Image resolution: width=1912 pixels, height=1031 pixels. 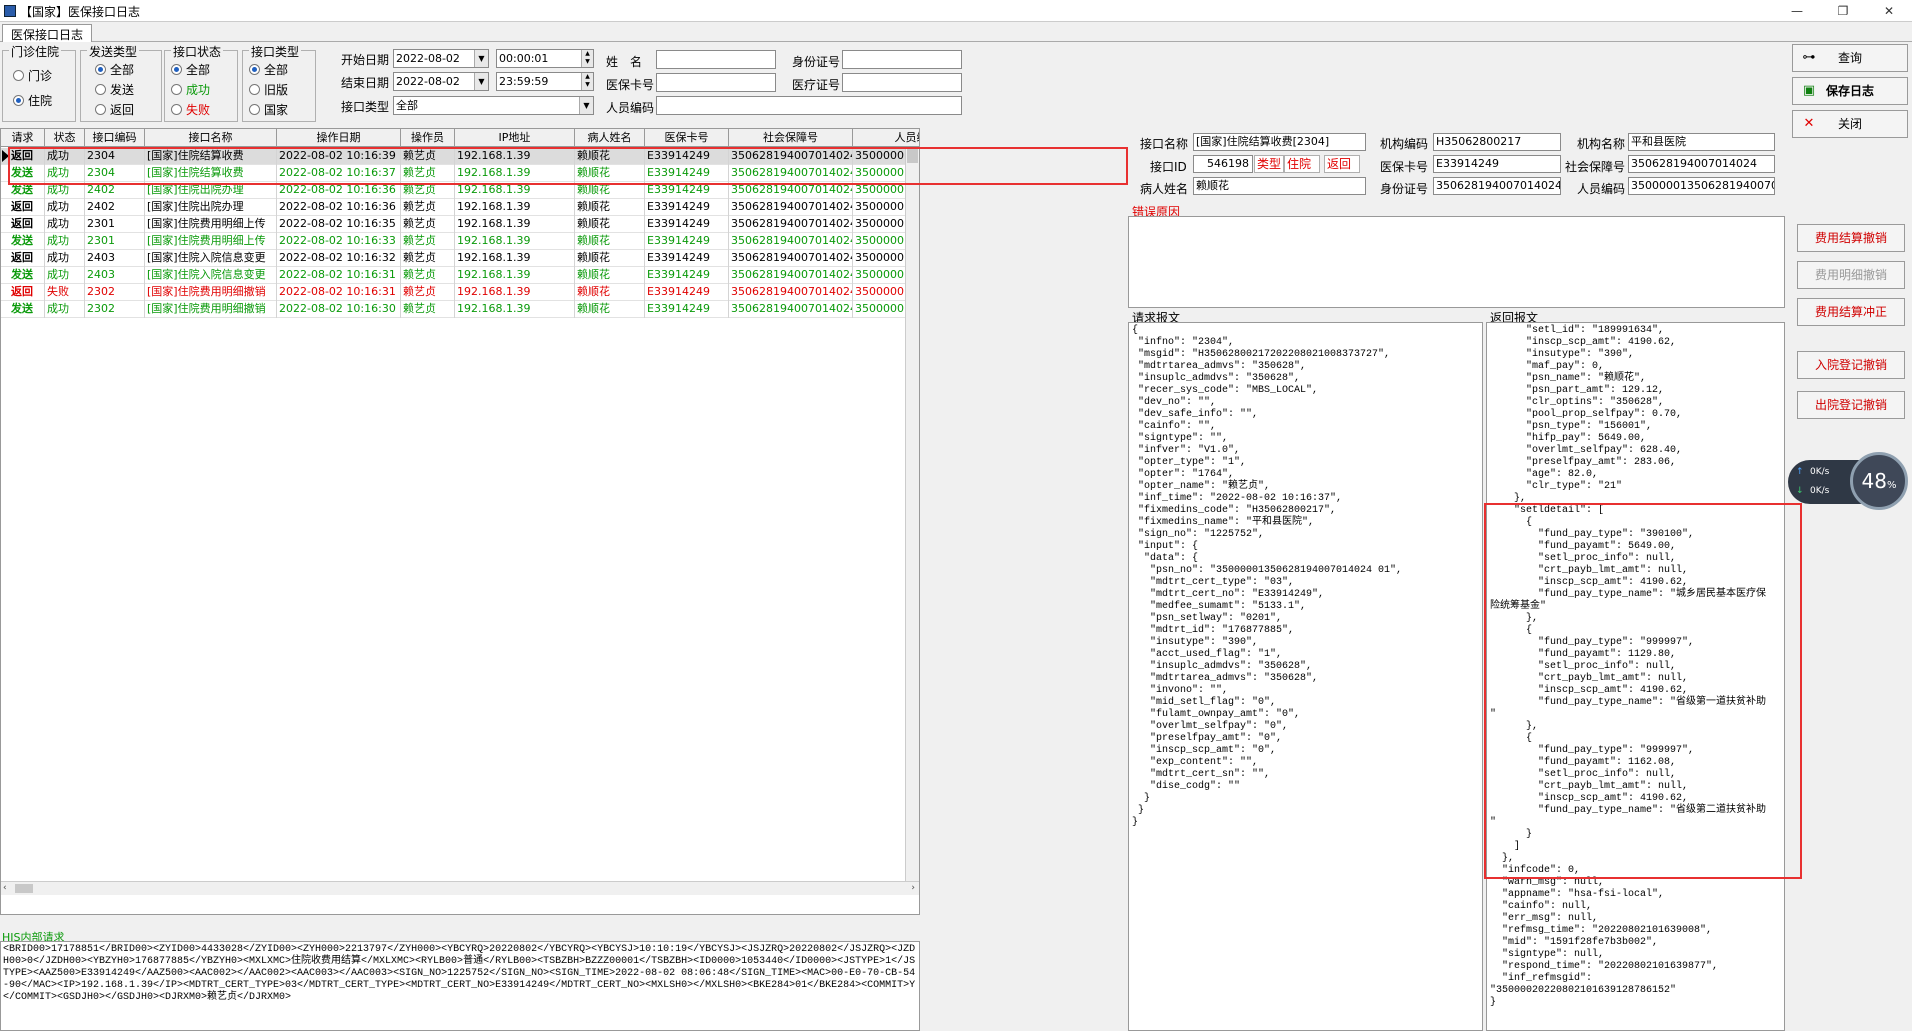 I want to click on cancel-settle-button: 费用结算撤销, so click(x=1851, y=238).